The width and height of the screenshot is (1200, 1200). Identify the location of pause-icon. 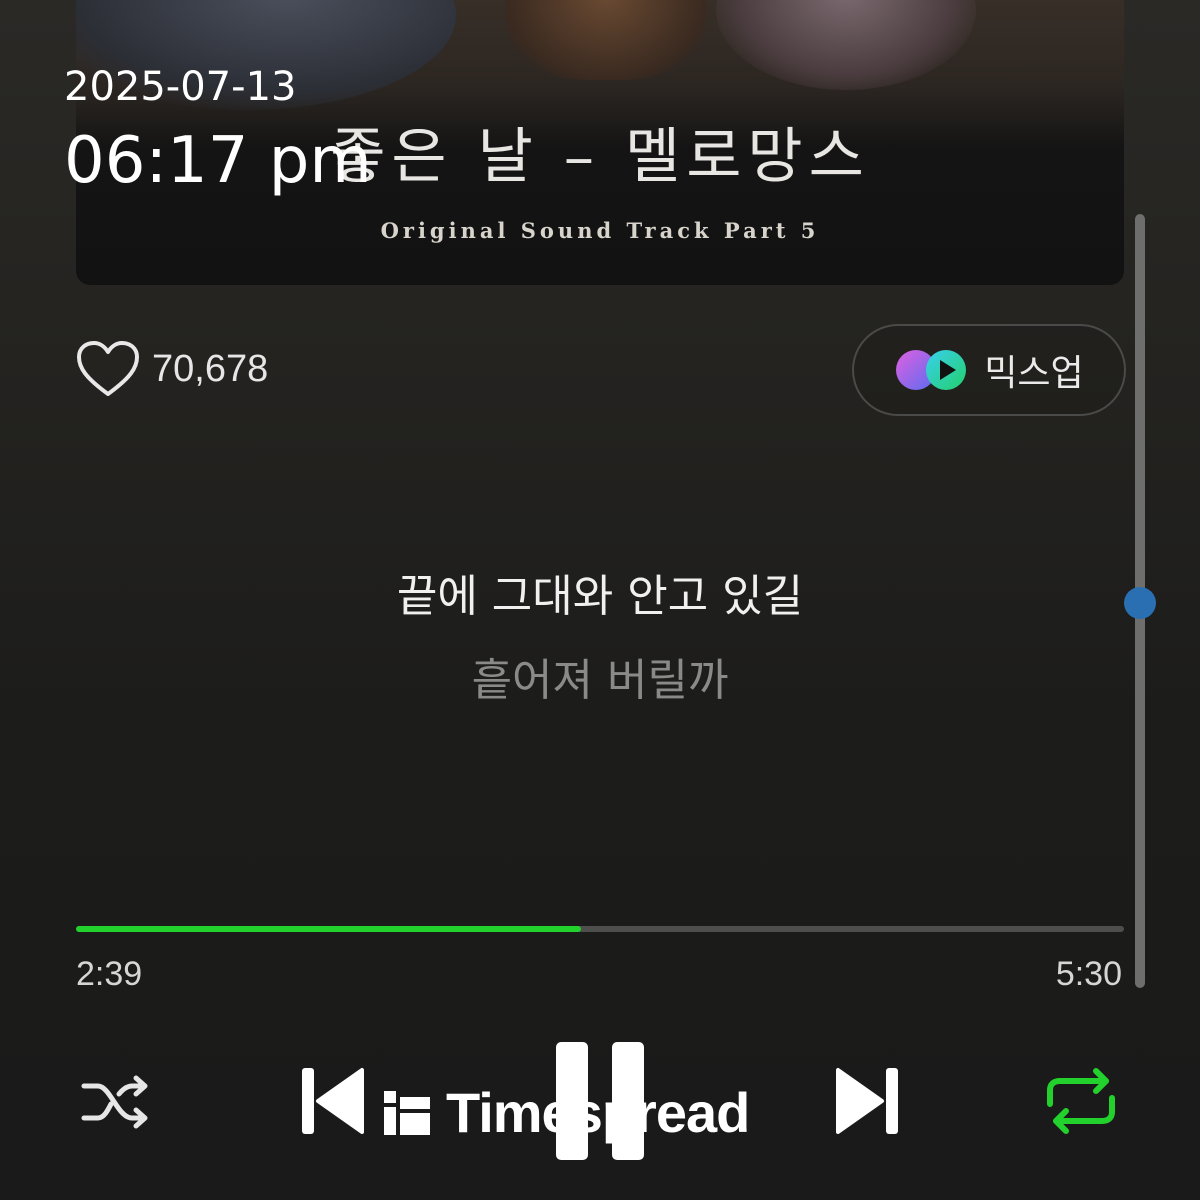
(600, 1101).